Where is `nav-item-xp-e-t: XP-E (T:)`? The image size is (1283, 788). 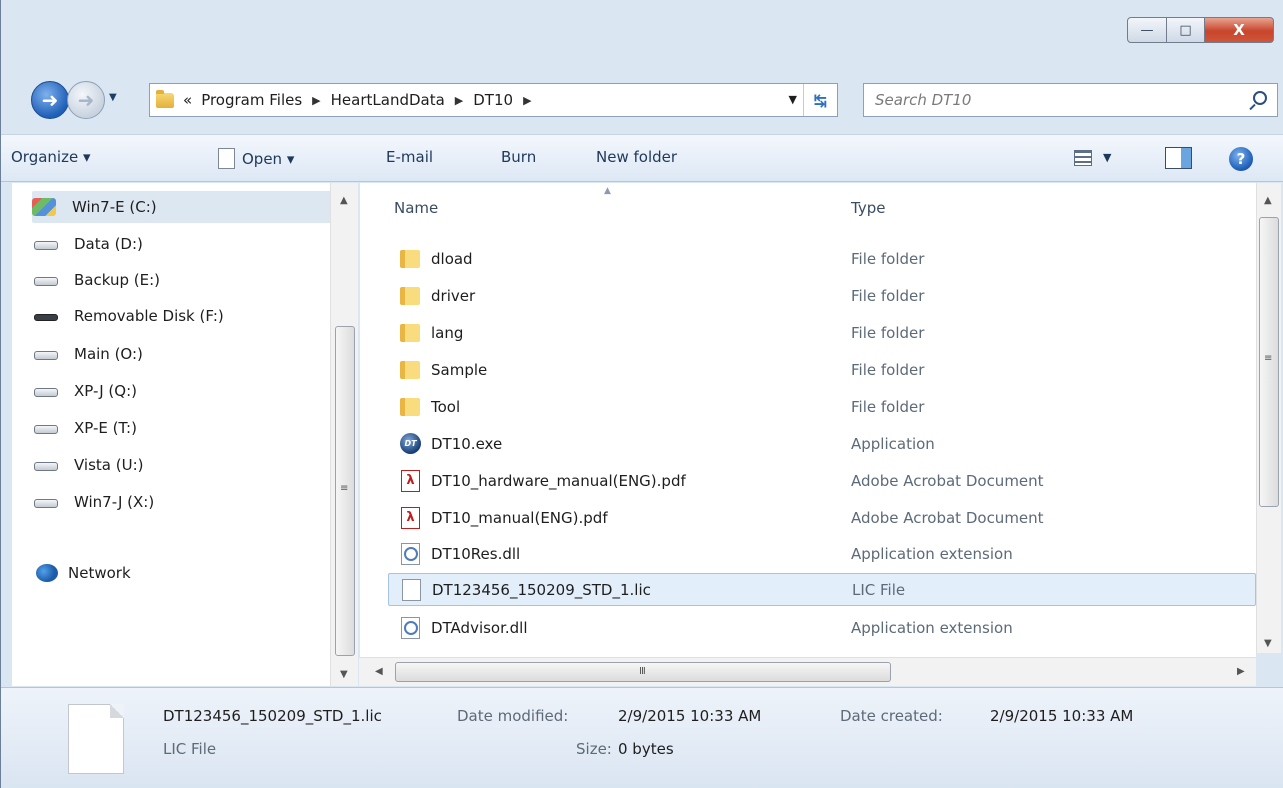
nav-item-xp-e-t: XP-E (T:) is located at coordinates (184, 428).